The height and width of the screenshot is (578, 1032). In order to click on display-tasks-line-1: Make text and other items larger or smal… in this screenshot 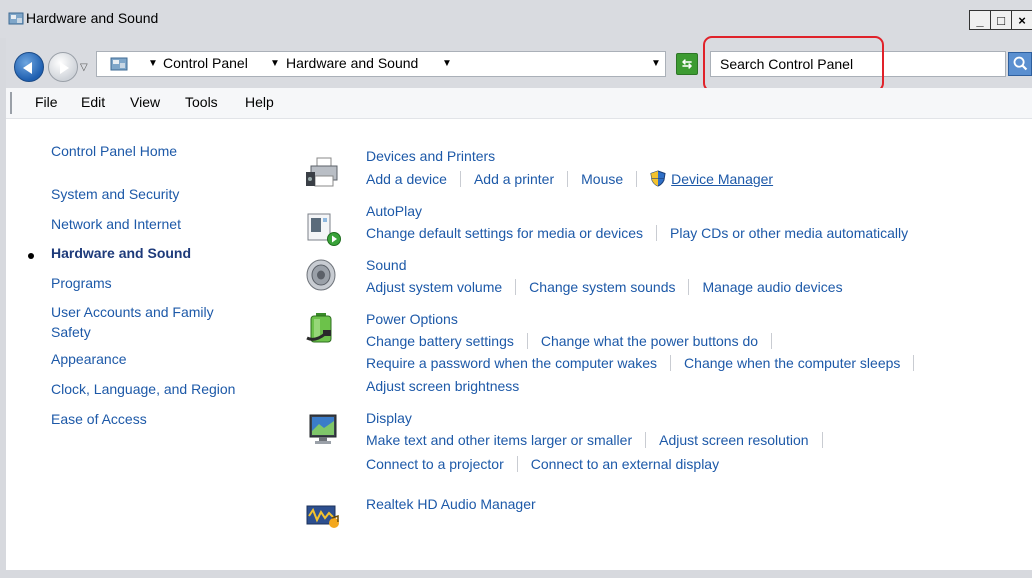, I will do `click(601, 440)`.